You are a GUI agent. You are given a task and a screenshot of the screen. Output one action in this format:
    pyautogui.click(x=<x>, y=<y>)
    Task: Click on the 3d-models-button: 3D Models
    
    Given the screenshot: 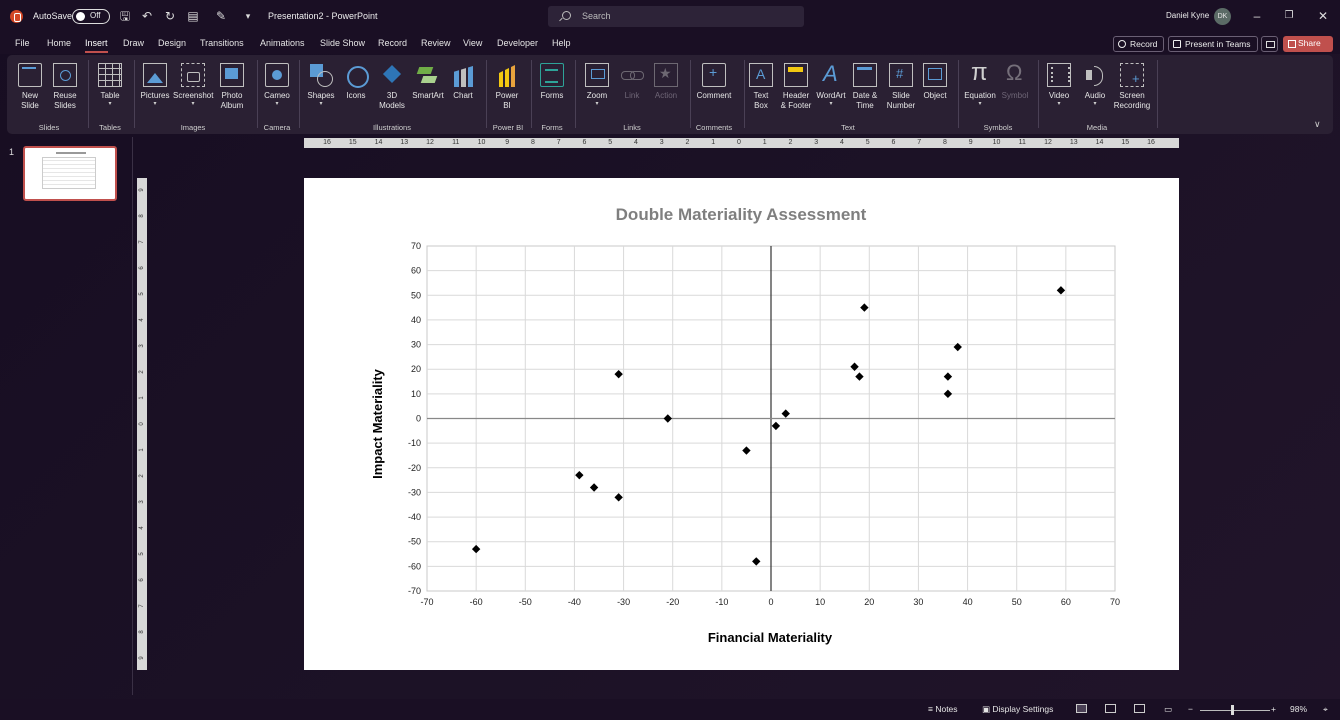 What is the action you would take?
    pyautogui.click(x=392, y=87)
    